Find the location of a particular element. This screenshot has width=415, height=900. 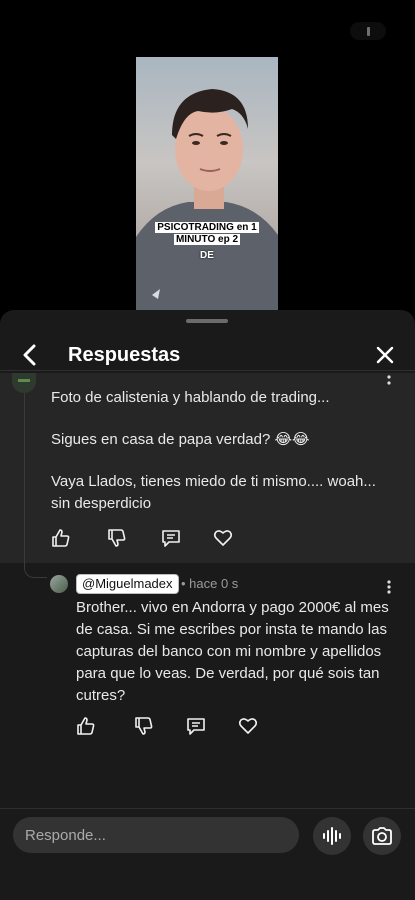

caption-line-2: MINUTO ep 2 is located at coordinates (207, 239).